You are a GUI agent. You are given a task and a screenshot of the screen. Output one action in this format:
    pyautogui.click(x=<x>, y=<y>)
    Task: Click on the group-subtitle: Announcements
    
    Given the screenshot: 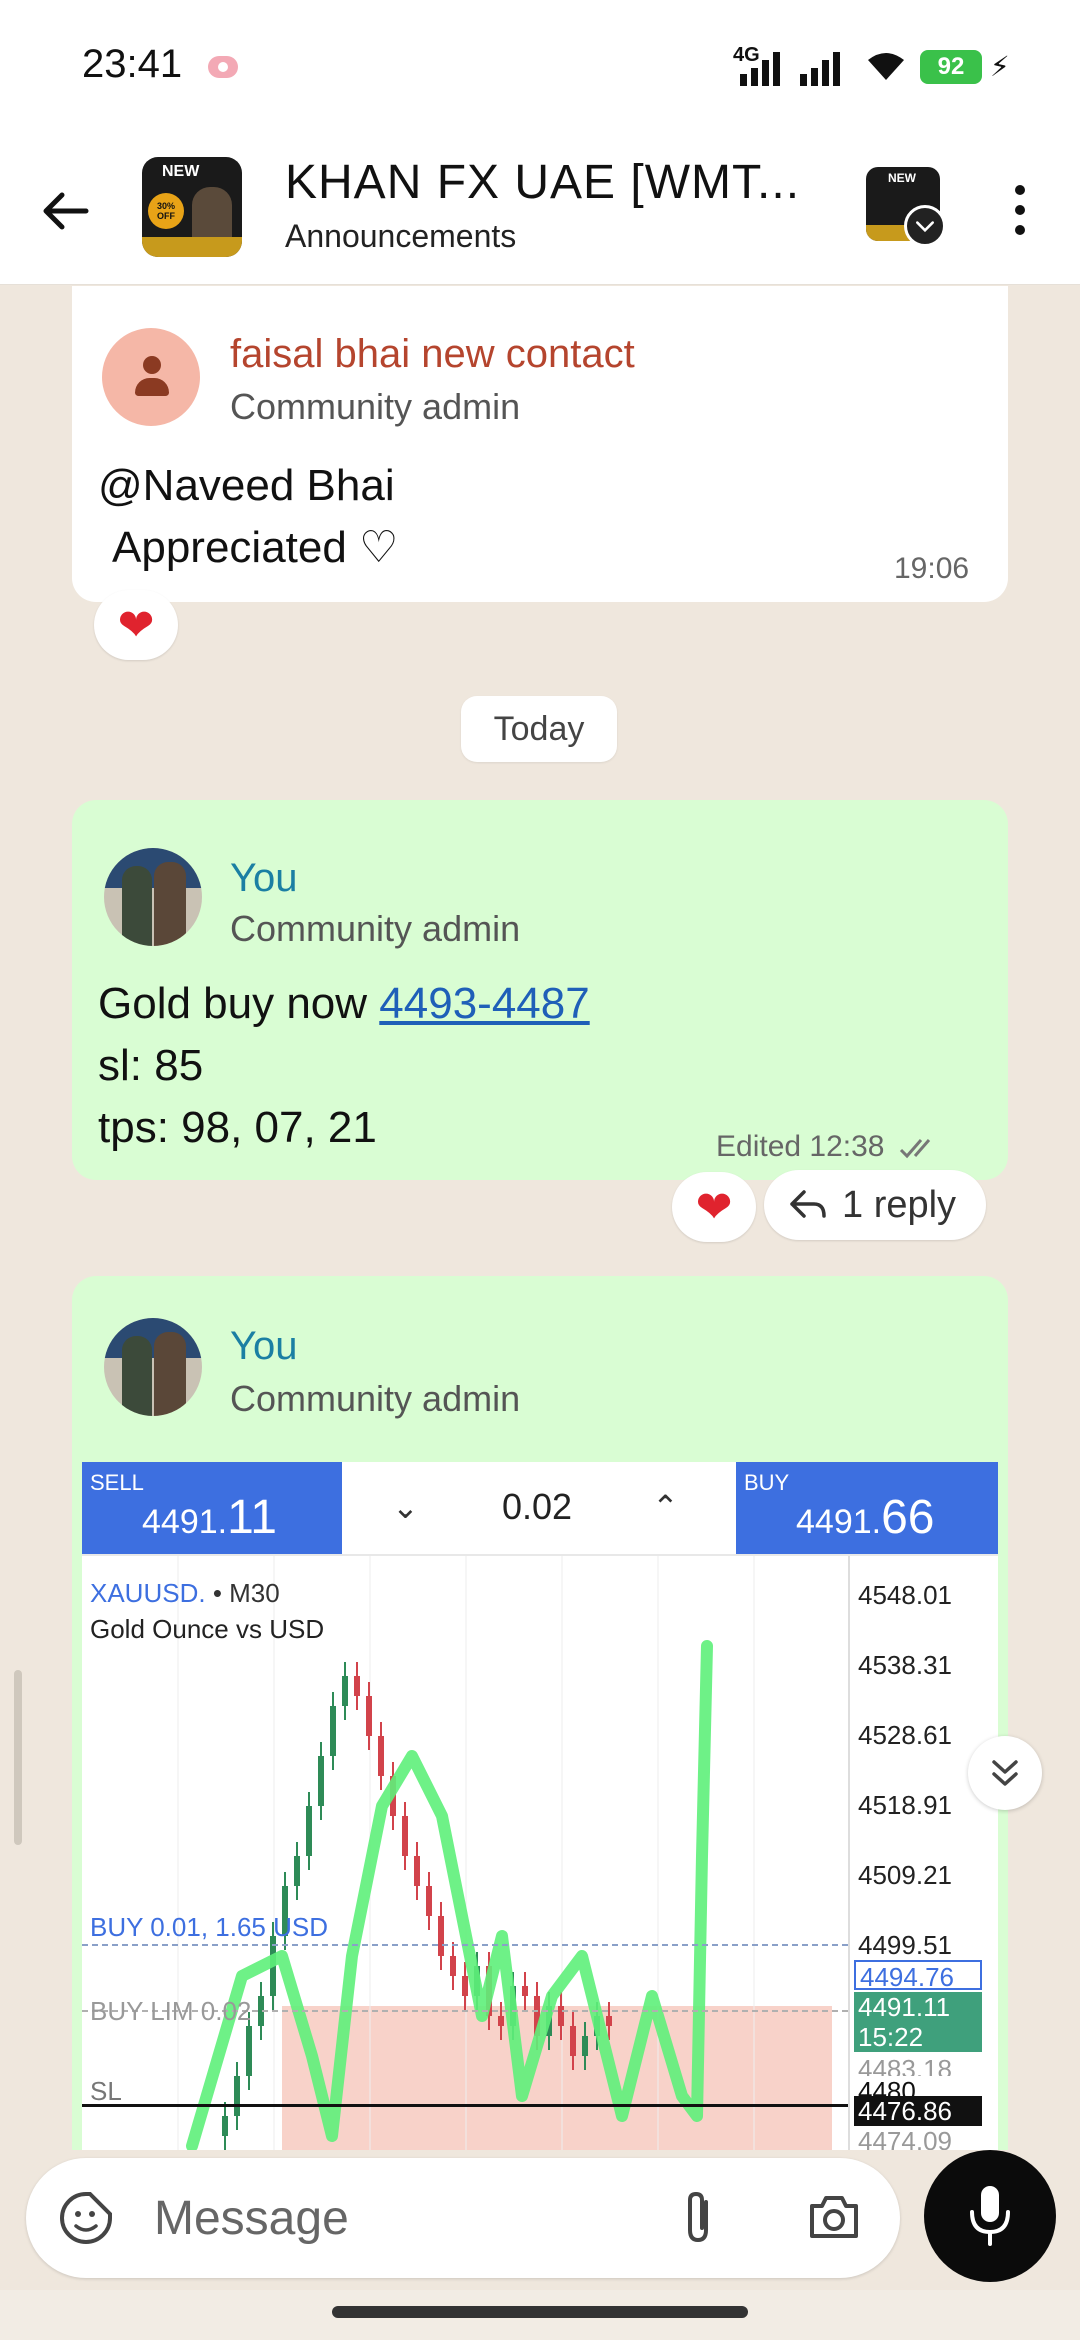 What is the action you would take?
    pyautogui.click(x=400, y=236)
    